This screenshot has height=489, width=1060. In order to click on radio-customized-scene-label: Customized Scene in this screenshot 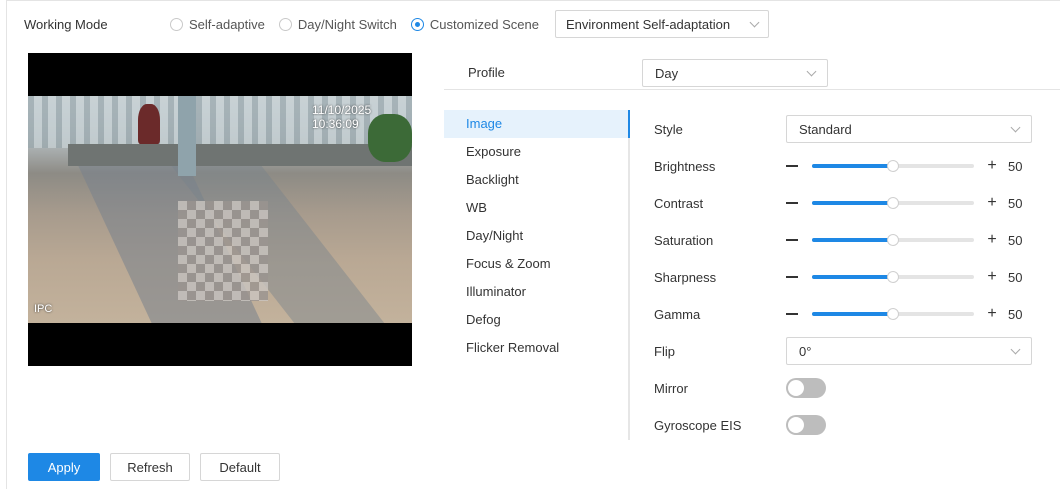, I will do `click(484, 24)`.